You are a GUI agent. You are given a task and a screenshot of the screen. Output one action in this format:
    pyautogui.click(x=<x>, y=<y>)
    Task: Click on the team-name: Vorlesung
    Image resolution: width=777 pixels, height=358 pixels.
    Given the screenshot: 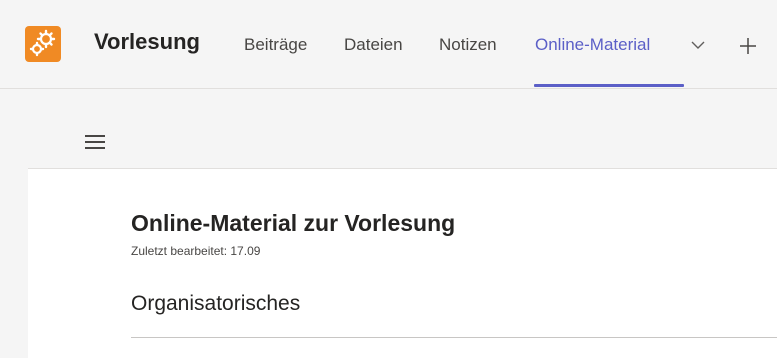 What is the action you would take?
    pyautogui.click(x=147, y=41)
    